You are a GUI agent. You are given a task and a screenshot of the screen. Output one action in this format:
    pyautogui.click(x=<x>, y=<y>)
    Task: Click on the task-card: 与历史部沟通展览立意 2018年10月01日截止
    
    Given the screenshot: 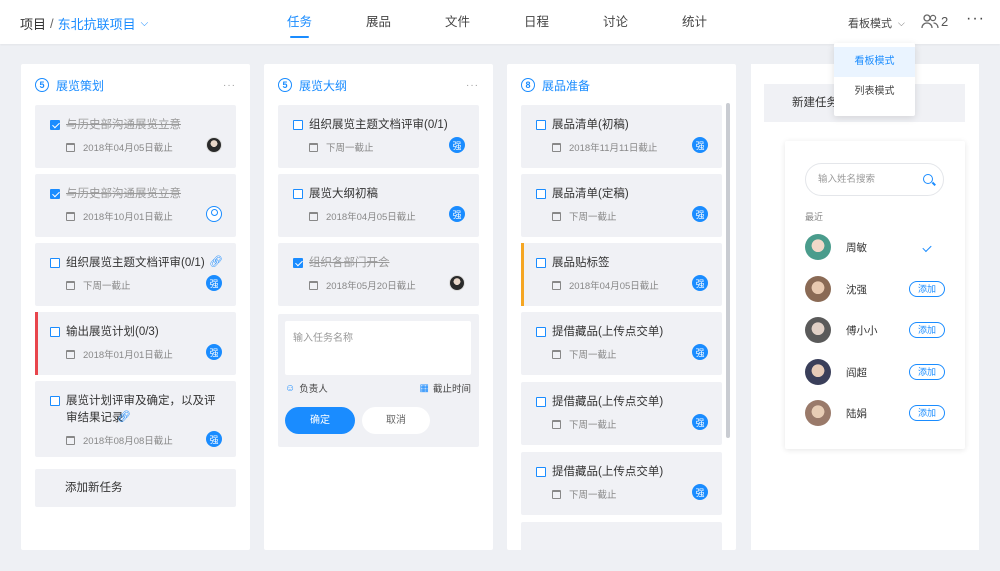 What is the action you would take?
    pyautogui.click(x=135, y=205)
    